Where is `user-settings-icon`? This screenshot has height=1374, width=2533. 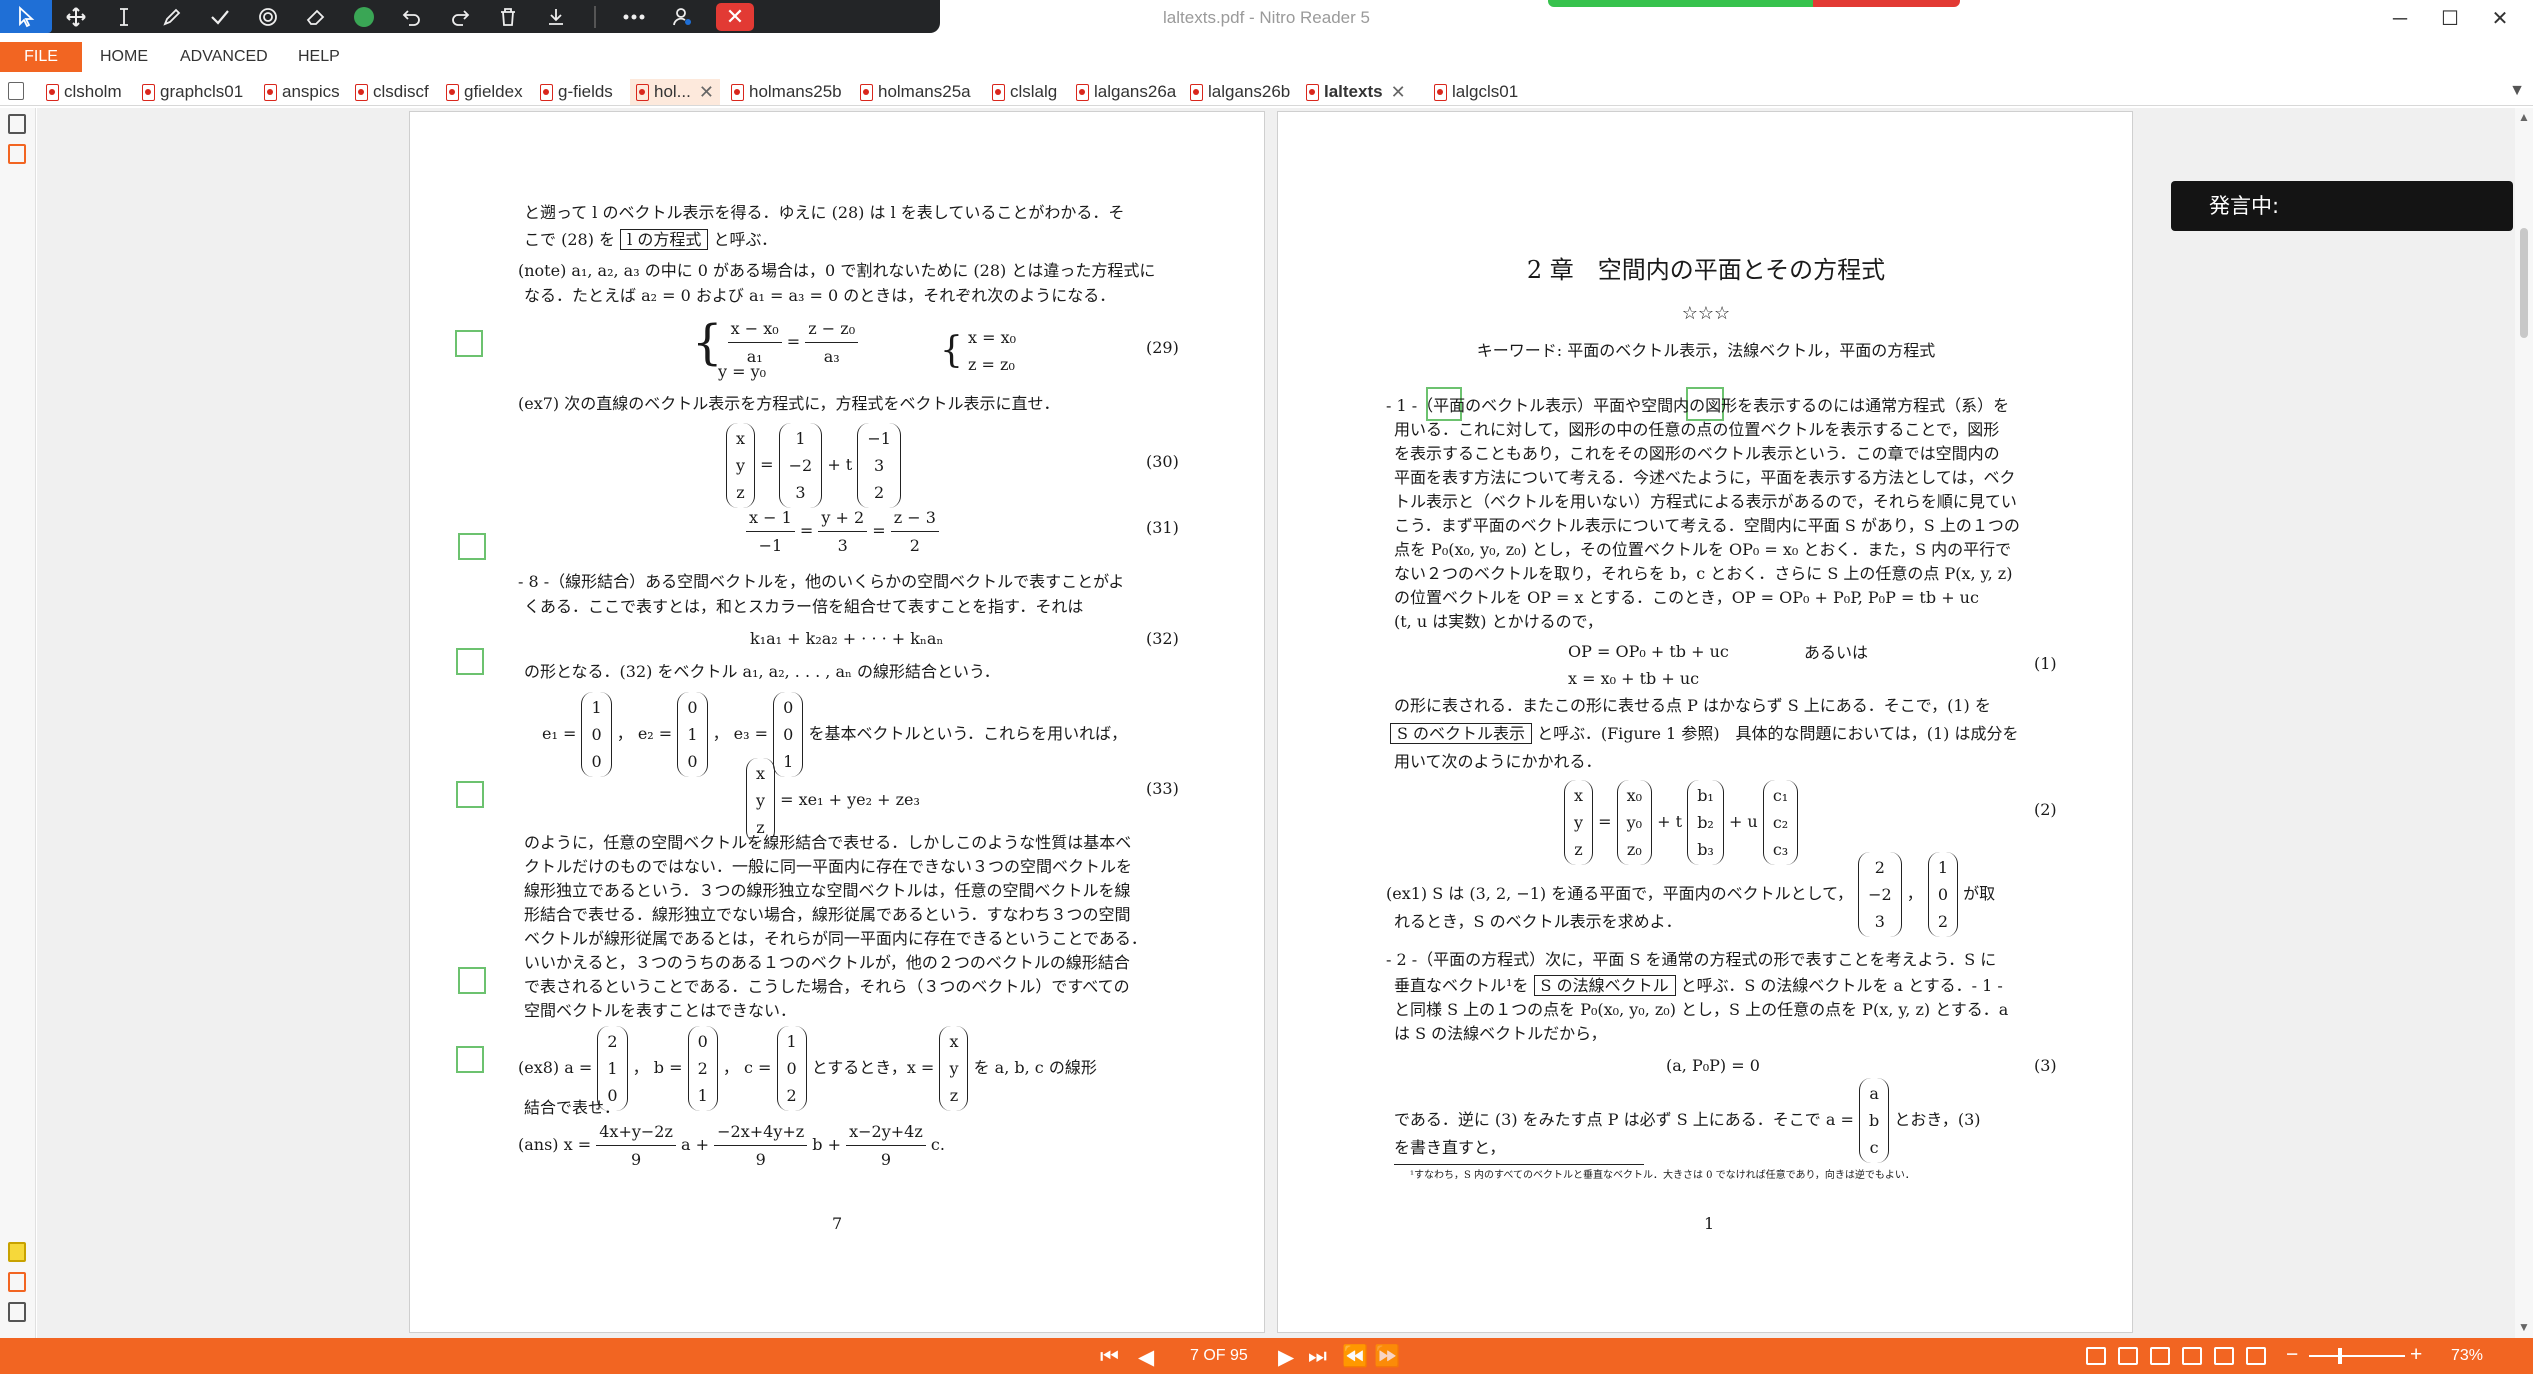
user-settings-icon is located at coordinates (682, 16).